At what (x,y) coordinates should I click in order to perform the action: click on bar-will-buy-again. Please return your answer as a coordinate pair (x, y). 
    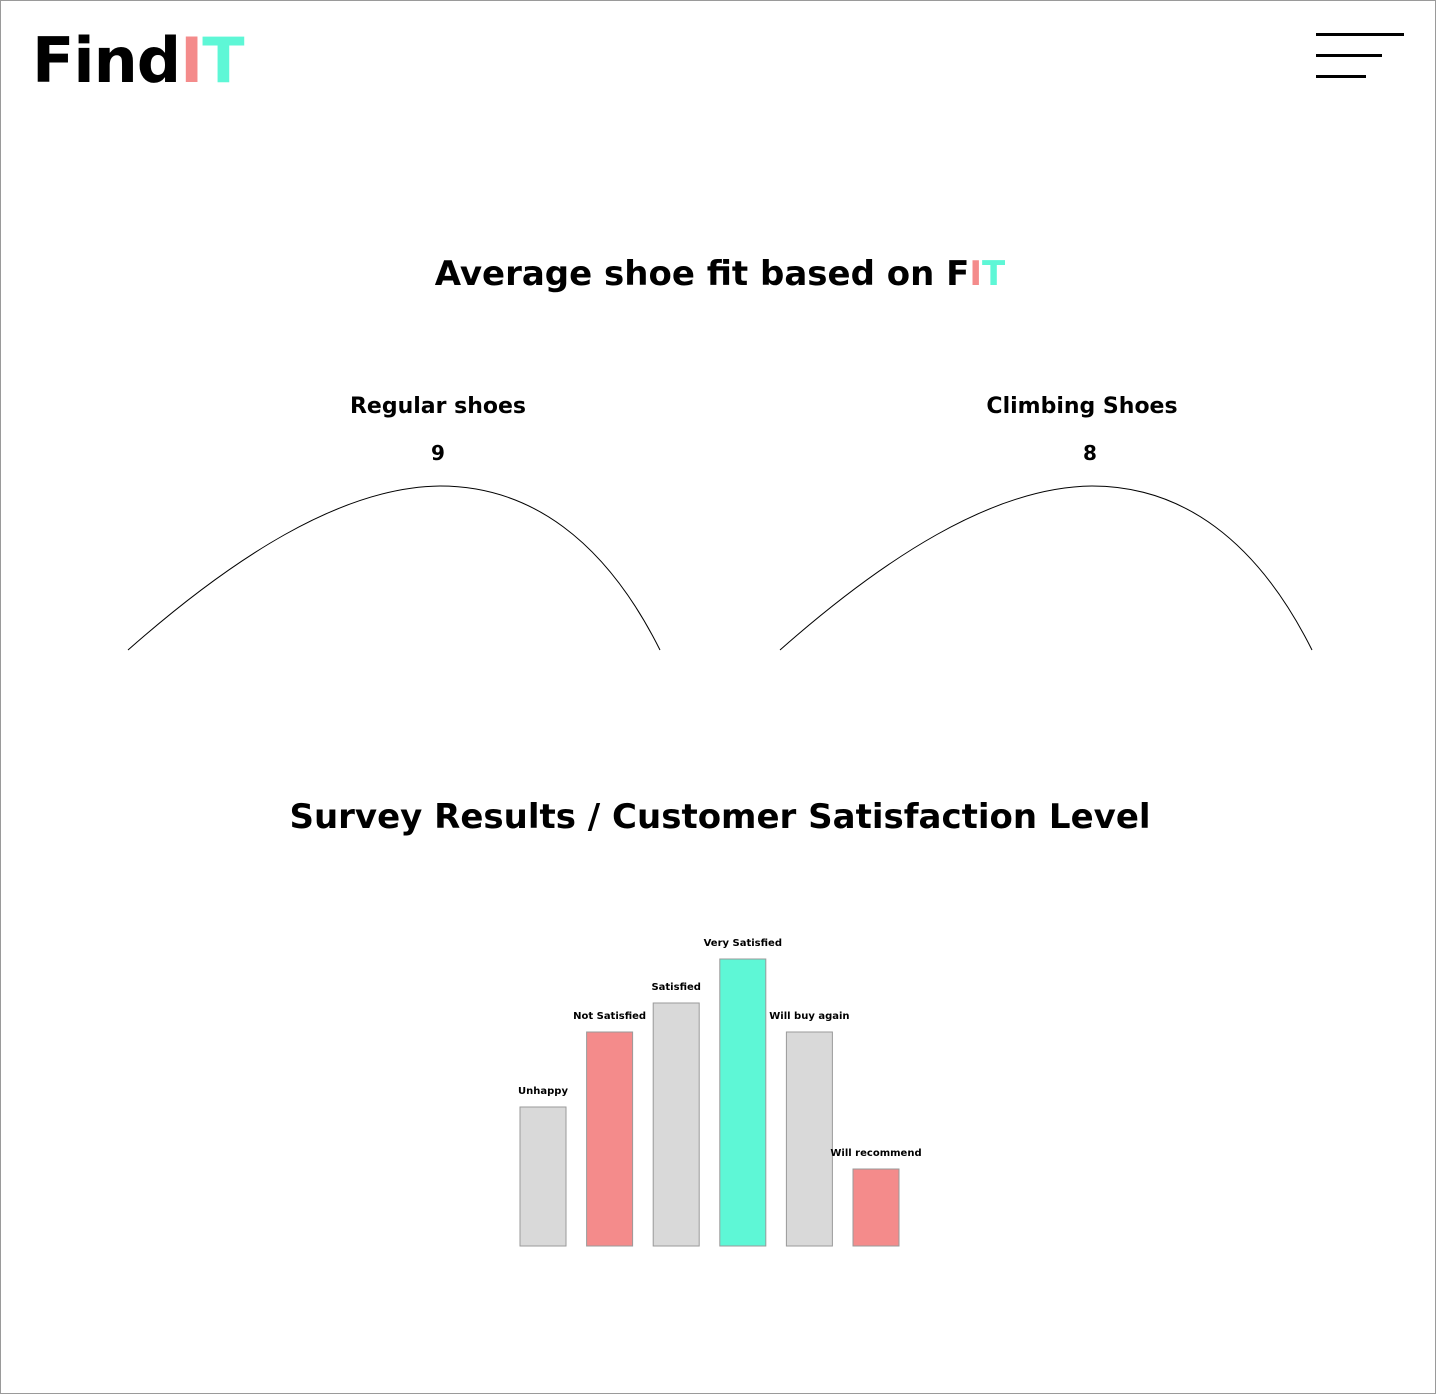
    Looking at the image, I should click on (809, 1139).